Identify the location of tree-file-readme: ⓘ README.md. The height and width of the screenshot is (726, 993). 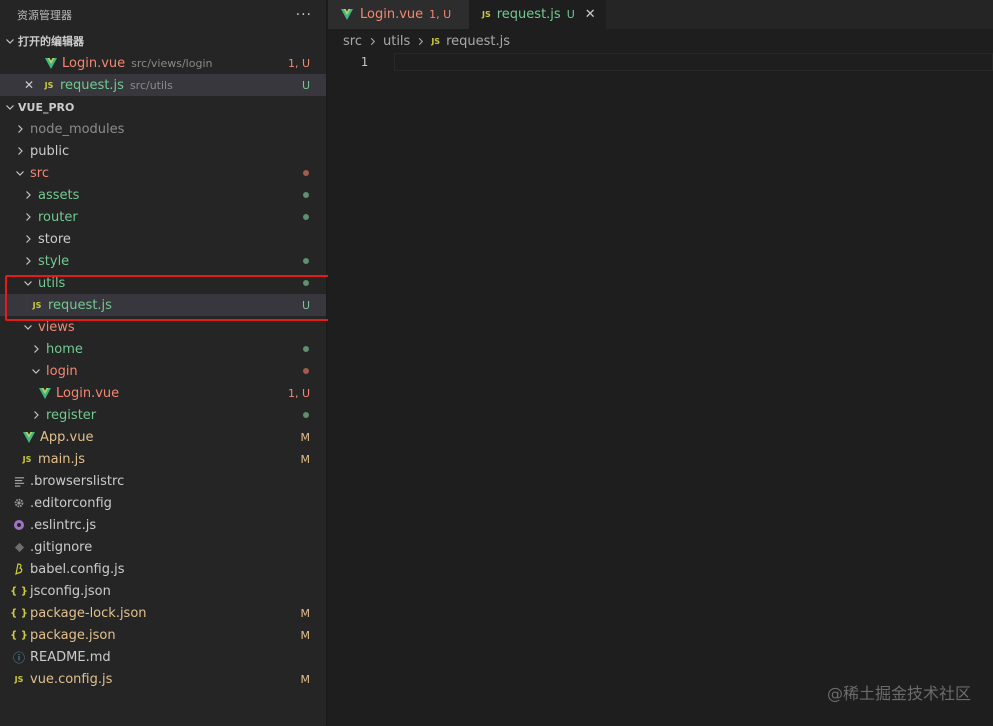
(163, 657).